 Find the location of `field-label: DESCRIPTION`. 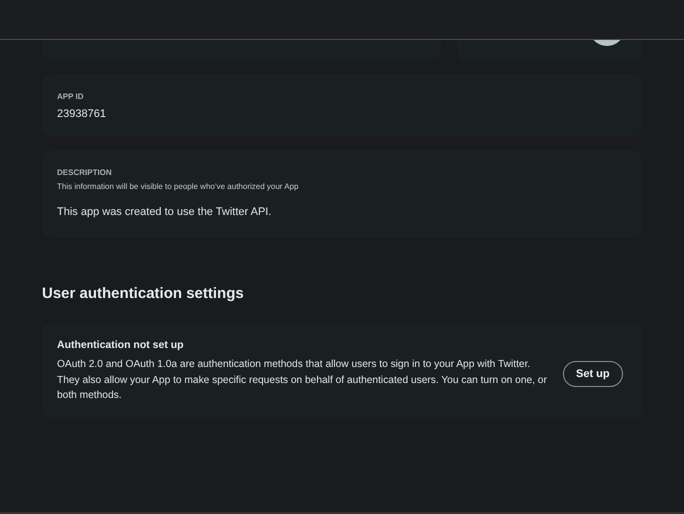

field-label: DESCRIPTION is located at coordinates (85, 172).